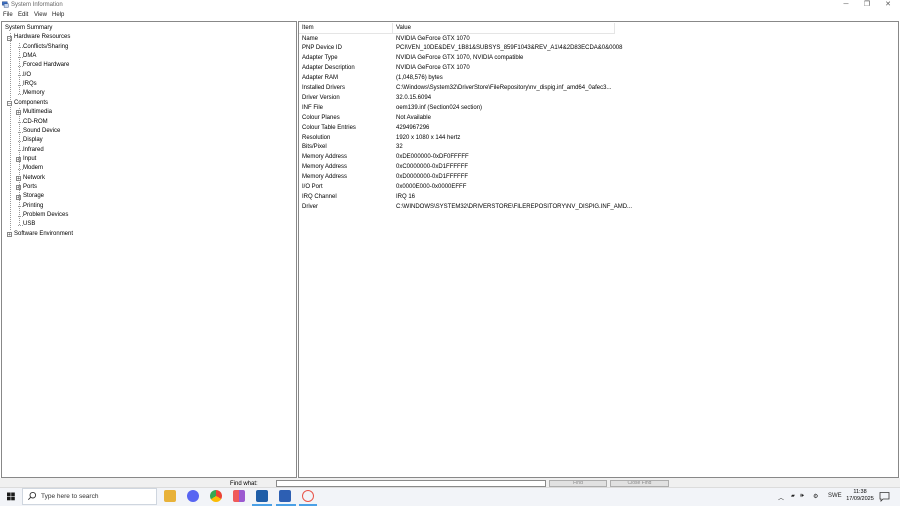 This screenshot has height=506, width=900. What do you see at coordinates (328, 68) in the screenshot?
I see `item-cell: Adapter Description` at bounding box center [328, 68].